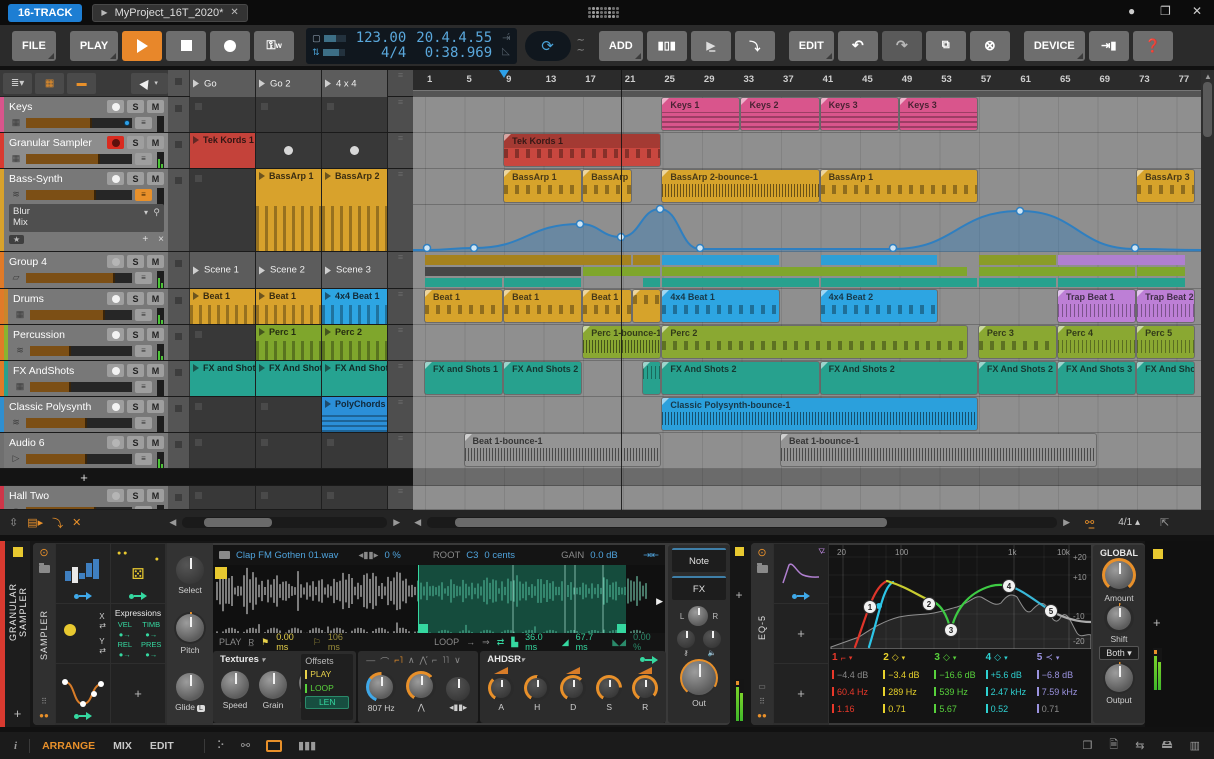 This screenshot has width=1214, height=759. What do you see at coordinates (1011, 691) in the screenshot?
I see `eq-band-freq: 2.47 kHz` at bounding box center [1011, 691].